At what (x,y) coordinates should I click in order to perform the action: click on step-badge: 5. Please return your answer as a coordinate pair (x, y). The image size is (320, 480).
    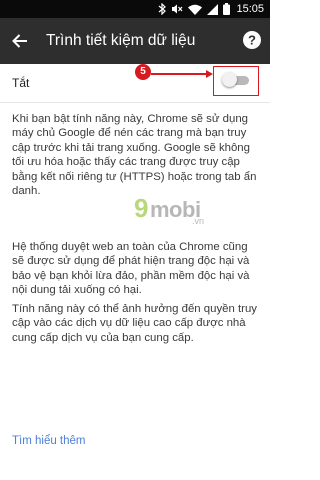
    Looking at the image, I should click on (143, 72).